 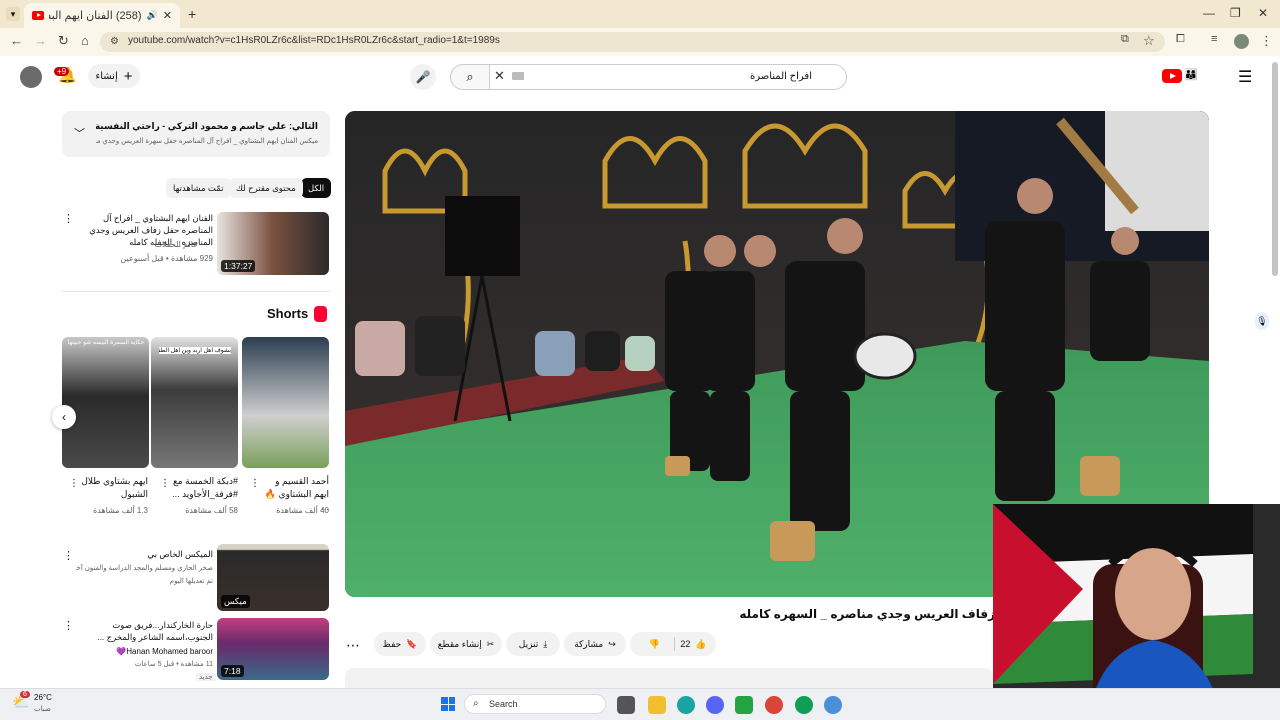 I want to click on bookmark-icon: 🔖, so click(x=412, y=643).